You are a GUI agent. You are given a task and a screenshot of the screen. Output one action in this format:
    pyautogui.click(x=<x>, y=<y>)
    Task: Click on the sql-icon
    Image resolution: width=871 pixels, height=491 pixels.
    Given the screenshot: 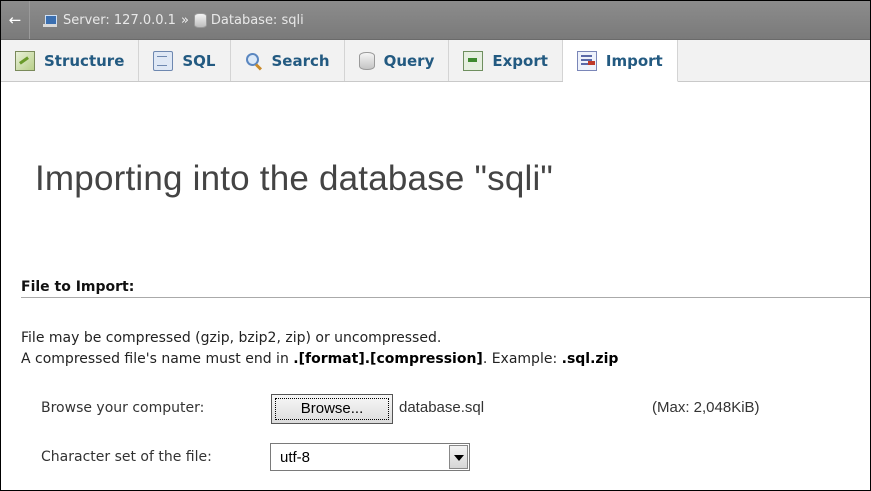 What is the action you would take?
    pyautogui.click(x=163, y=60)
    